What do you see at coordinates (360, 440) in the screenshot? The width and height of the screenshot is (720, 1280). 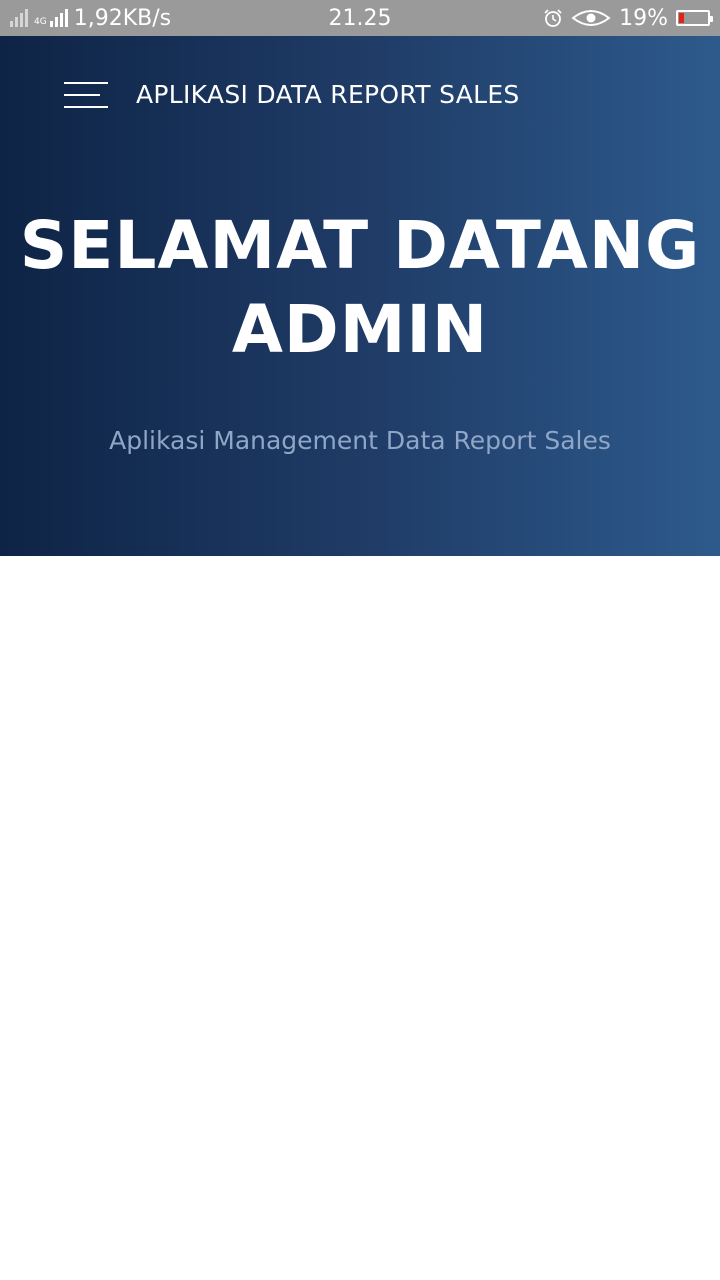 I see `hero-subtitle: Aplikasi Management Data Report Sales` at bounding box center [360, 440].